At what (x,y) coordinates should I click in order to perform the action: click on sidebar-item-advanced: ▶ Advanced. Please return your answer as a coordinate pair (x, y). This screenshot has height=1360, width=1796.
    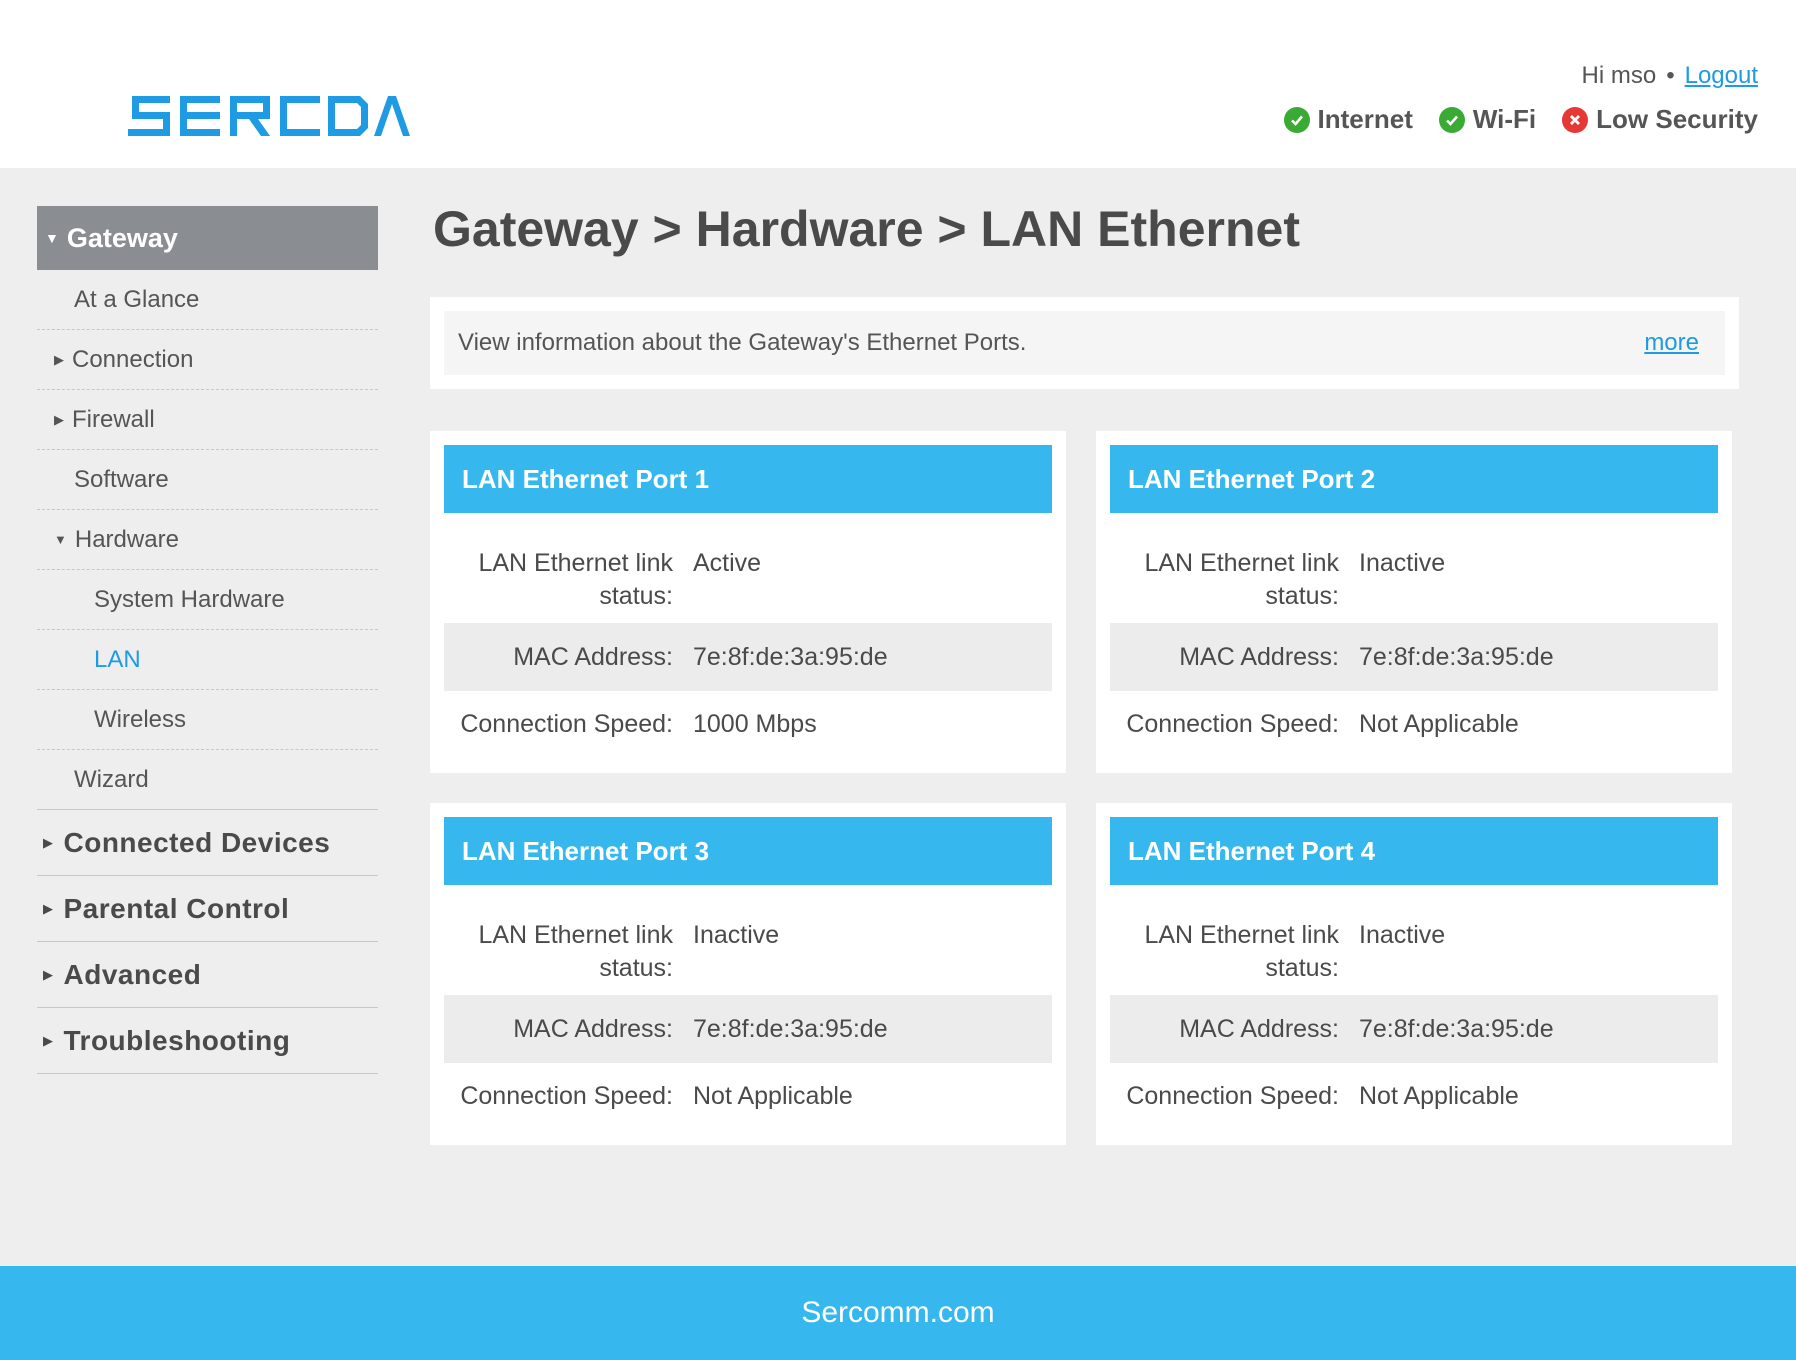
    Looking at the image, I should click on (207, 975).